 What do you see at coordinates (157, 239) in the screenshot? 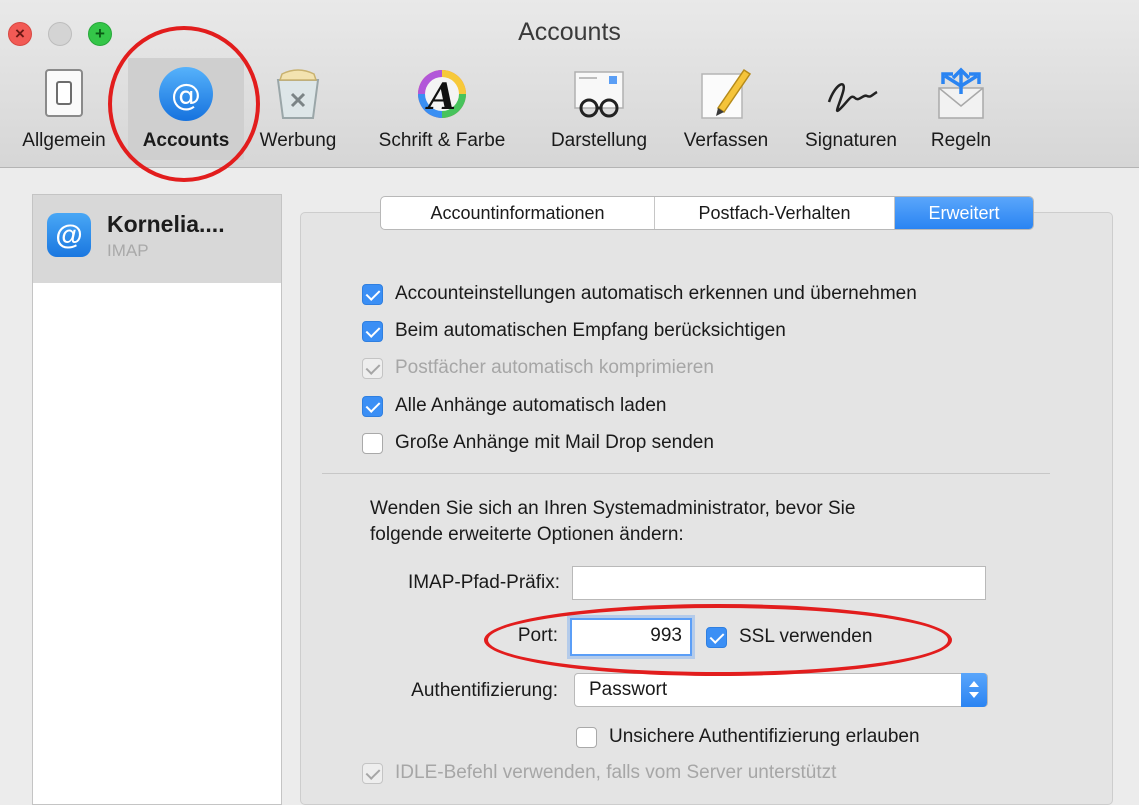
I see `account-list-item: @ Kornelia.... IMAP` at bounding box center [157, 239].